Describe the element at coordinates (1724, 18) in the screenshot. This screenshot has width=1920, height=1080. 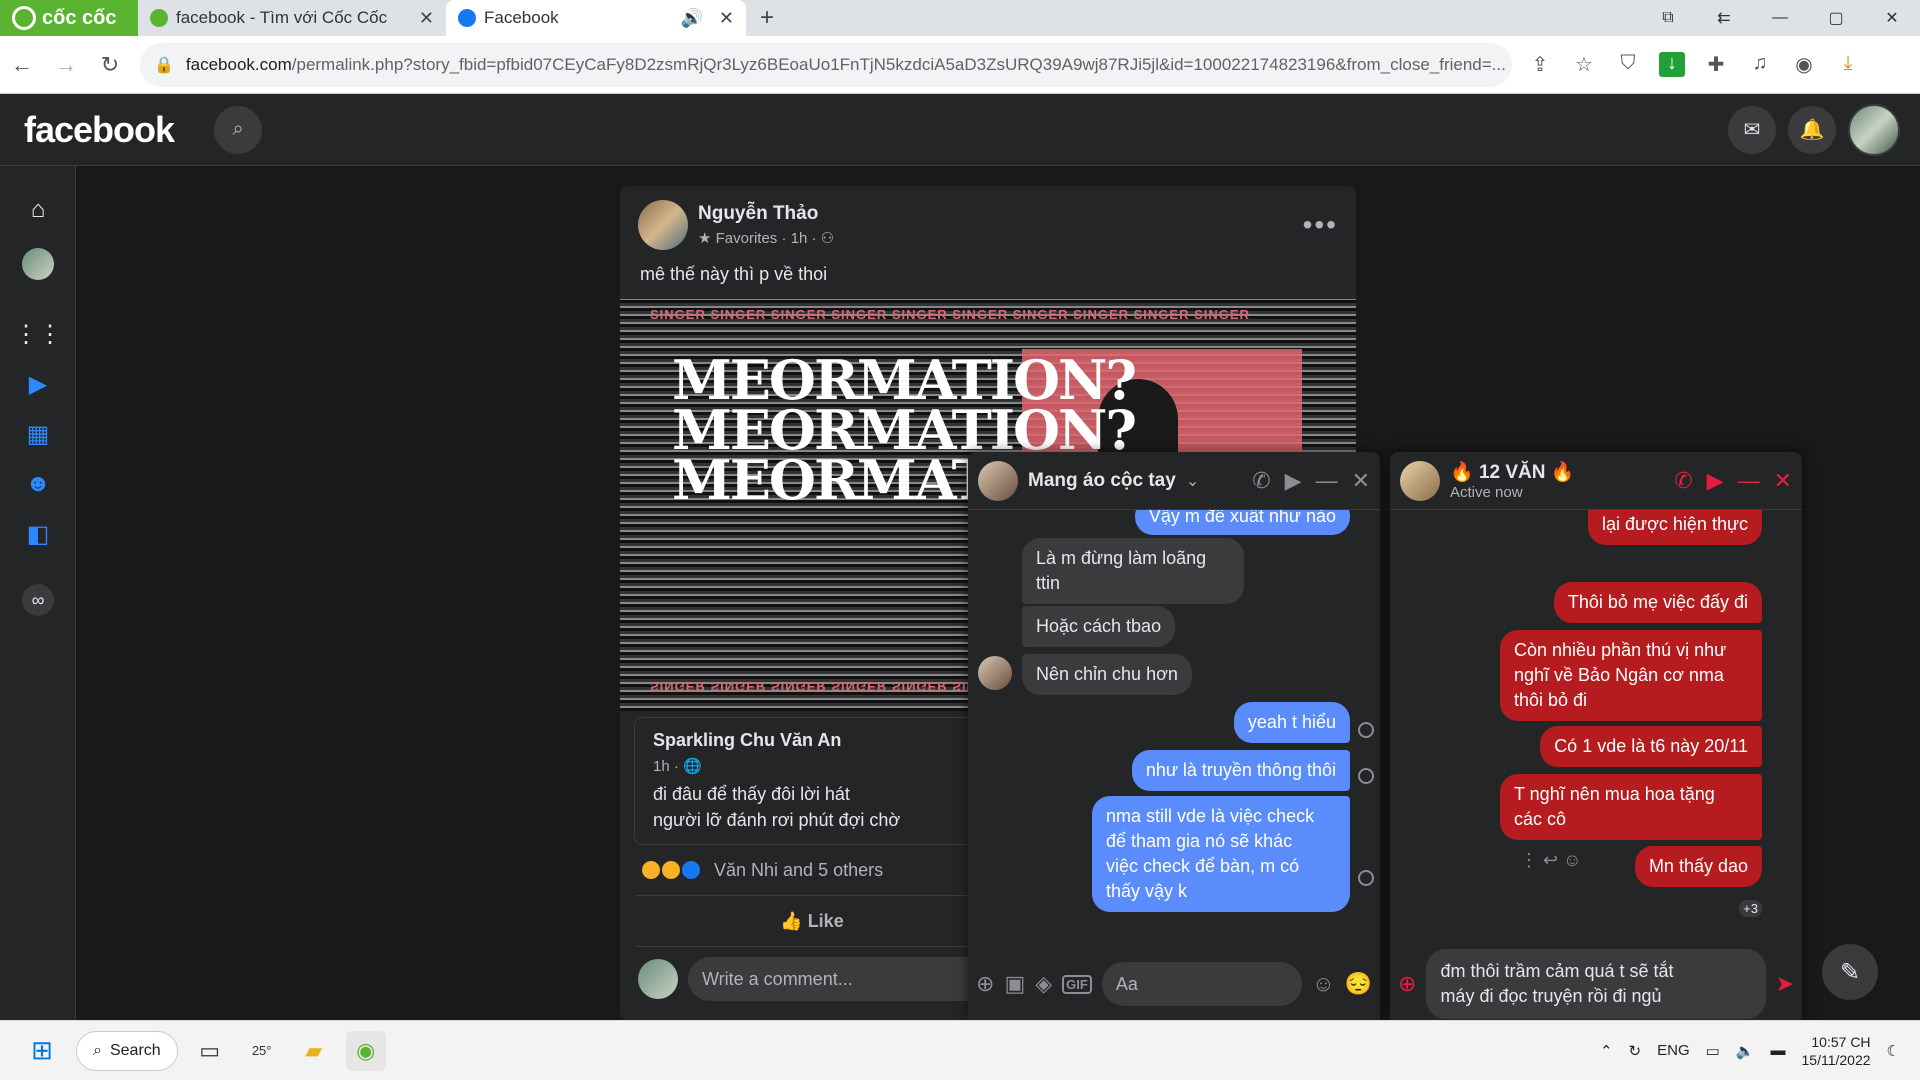
I see `back-tabs-icon: ⇇` at that location.